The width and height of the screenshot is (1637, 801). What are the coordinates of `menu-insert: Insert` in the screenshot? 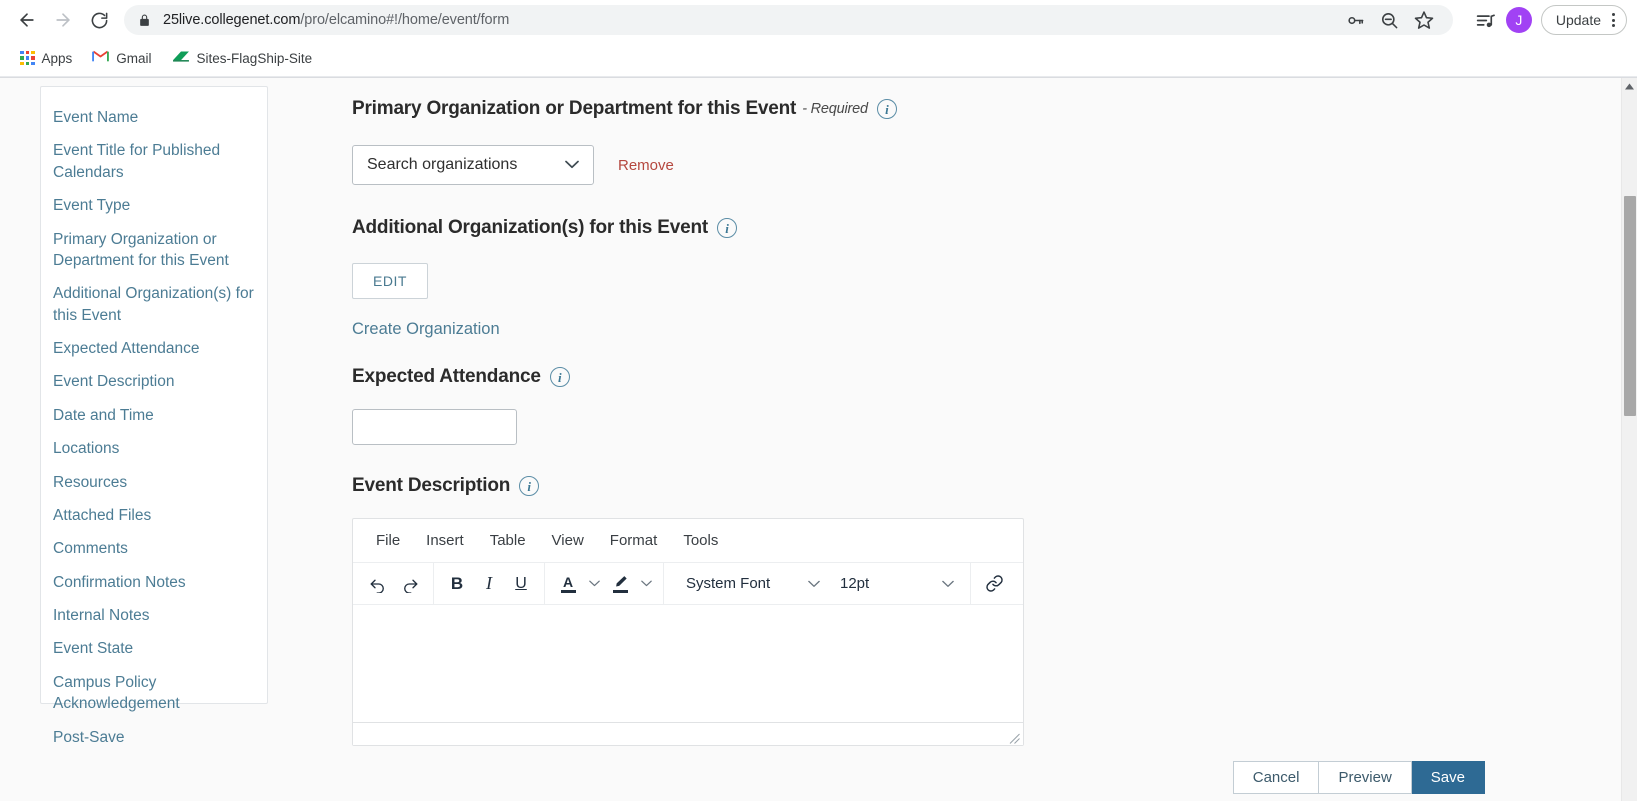 It's located at (445, 540).